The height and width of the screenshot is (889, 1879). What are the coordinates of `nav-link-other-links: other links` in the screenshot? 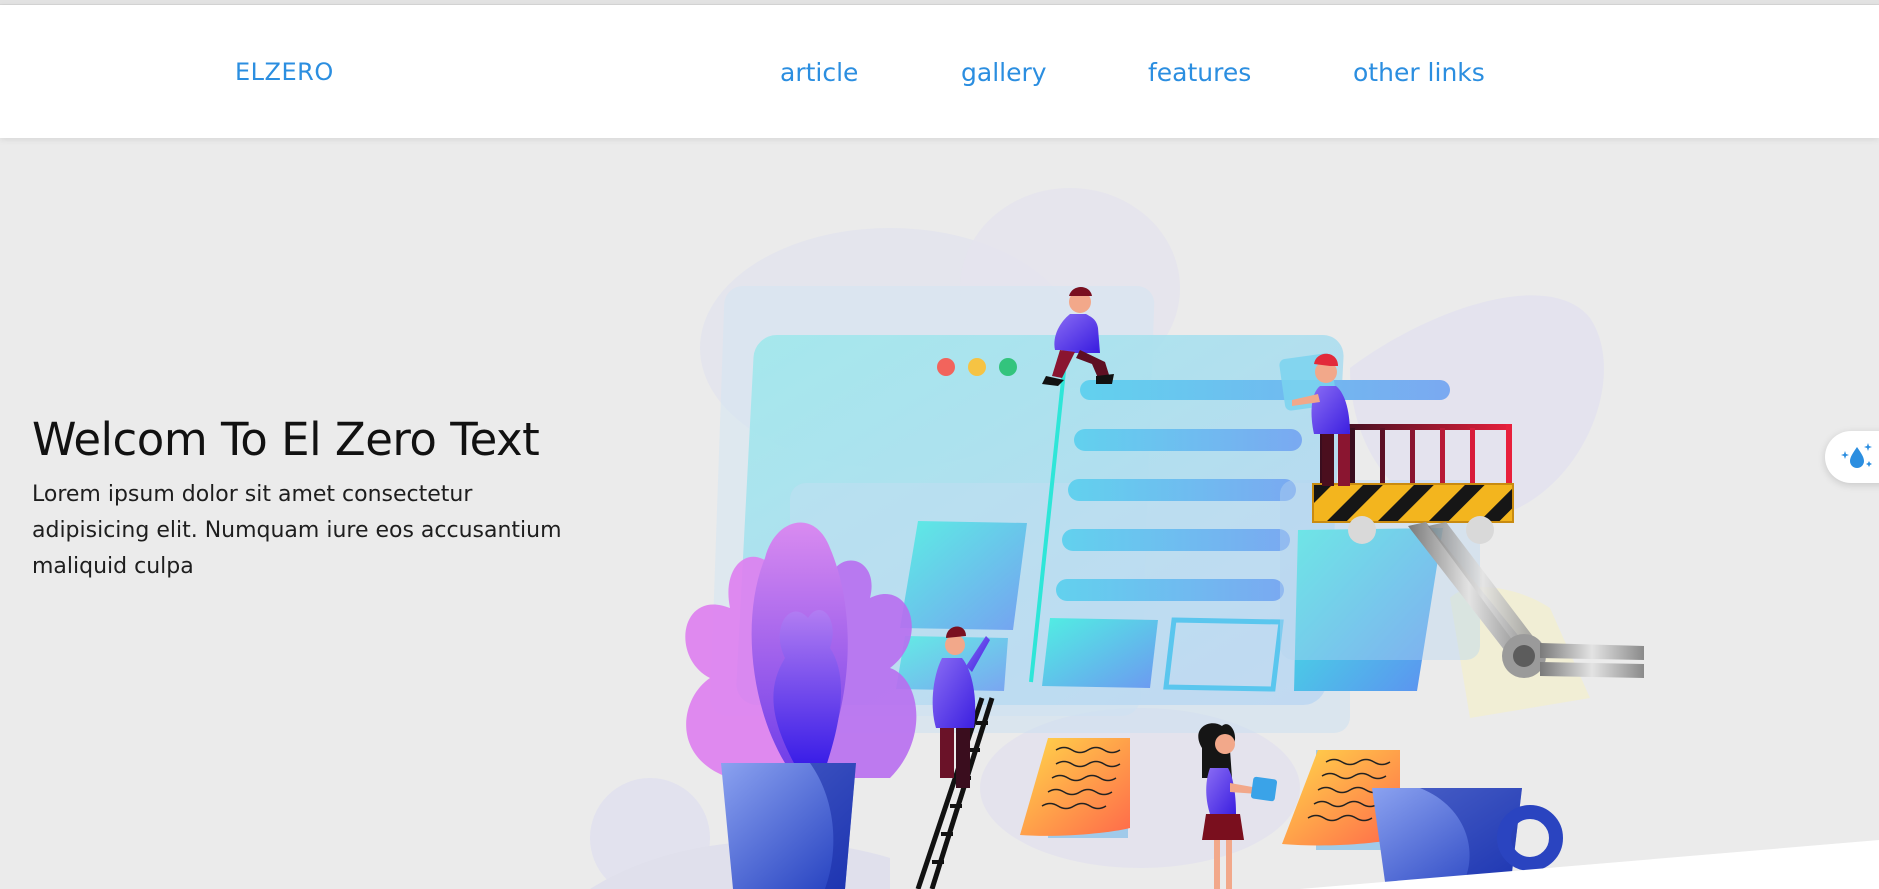 It's located at (1419, 72).